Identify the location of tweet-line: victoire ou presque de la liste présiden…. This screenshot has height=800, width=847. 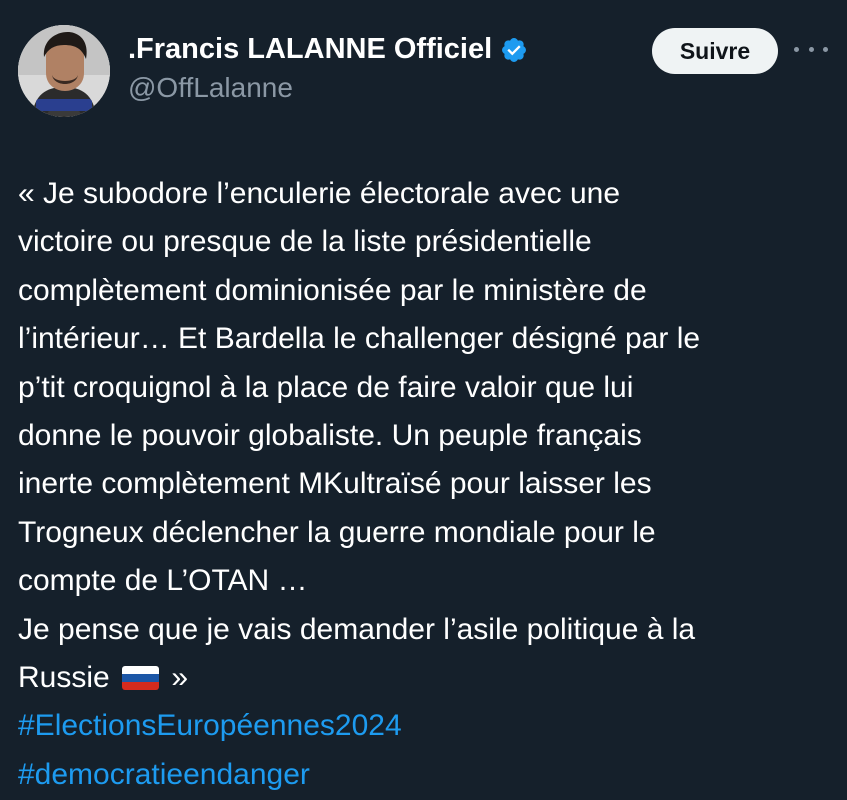
(305, 242).